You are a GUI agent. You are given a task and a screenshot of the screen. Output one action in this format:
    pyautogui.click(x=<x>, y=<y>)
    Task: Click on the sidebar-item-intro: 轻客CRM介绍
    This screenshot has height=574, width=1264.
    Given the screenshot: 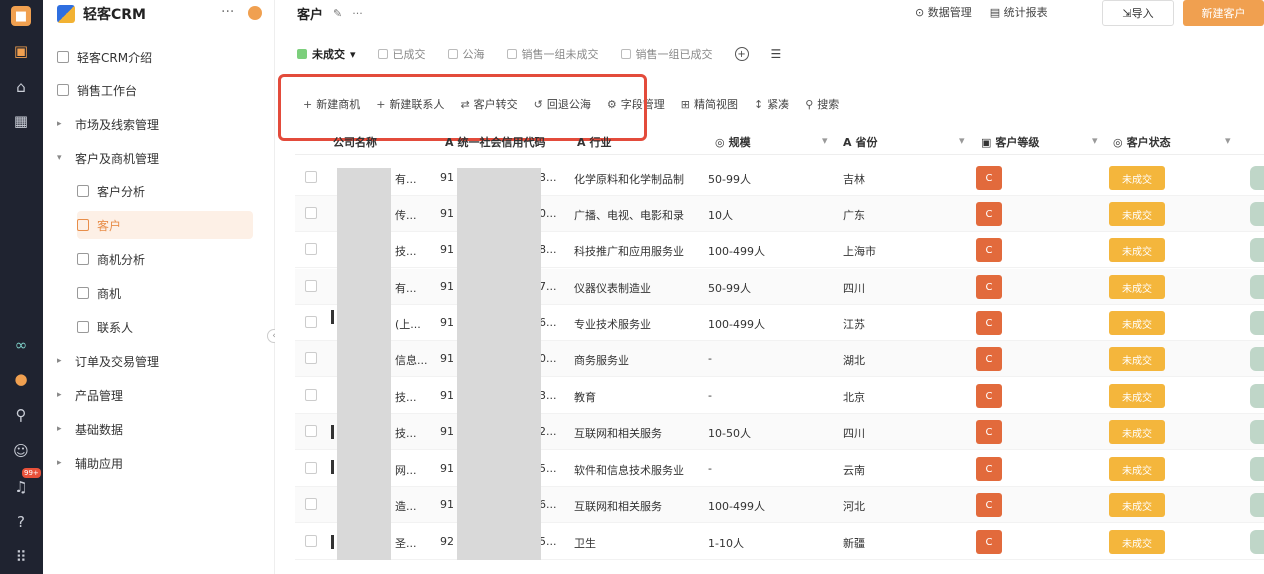 What is the action you would take?
    pyautogui.click(x=155, y=57)
    